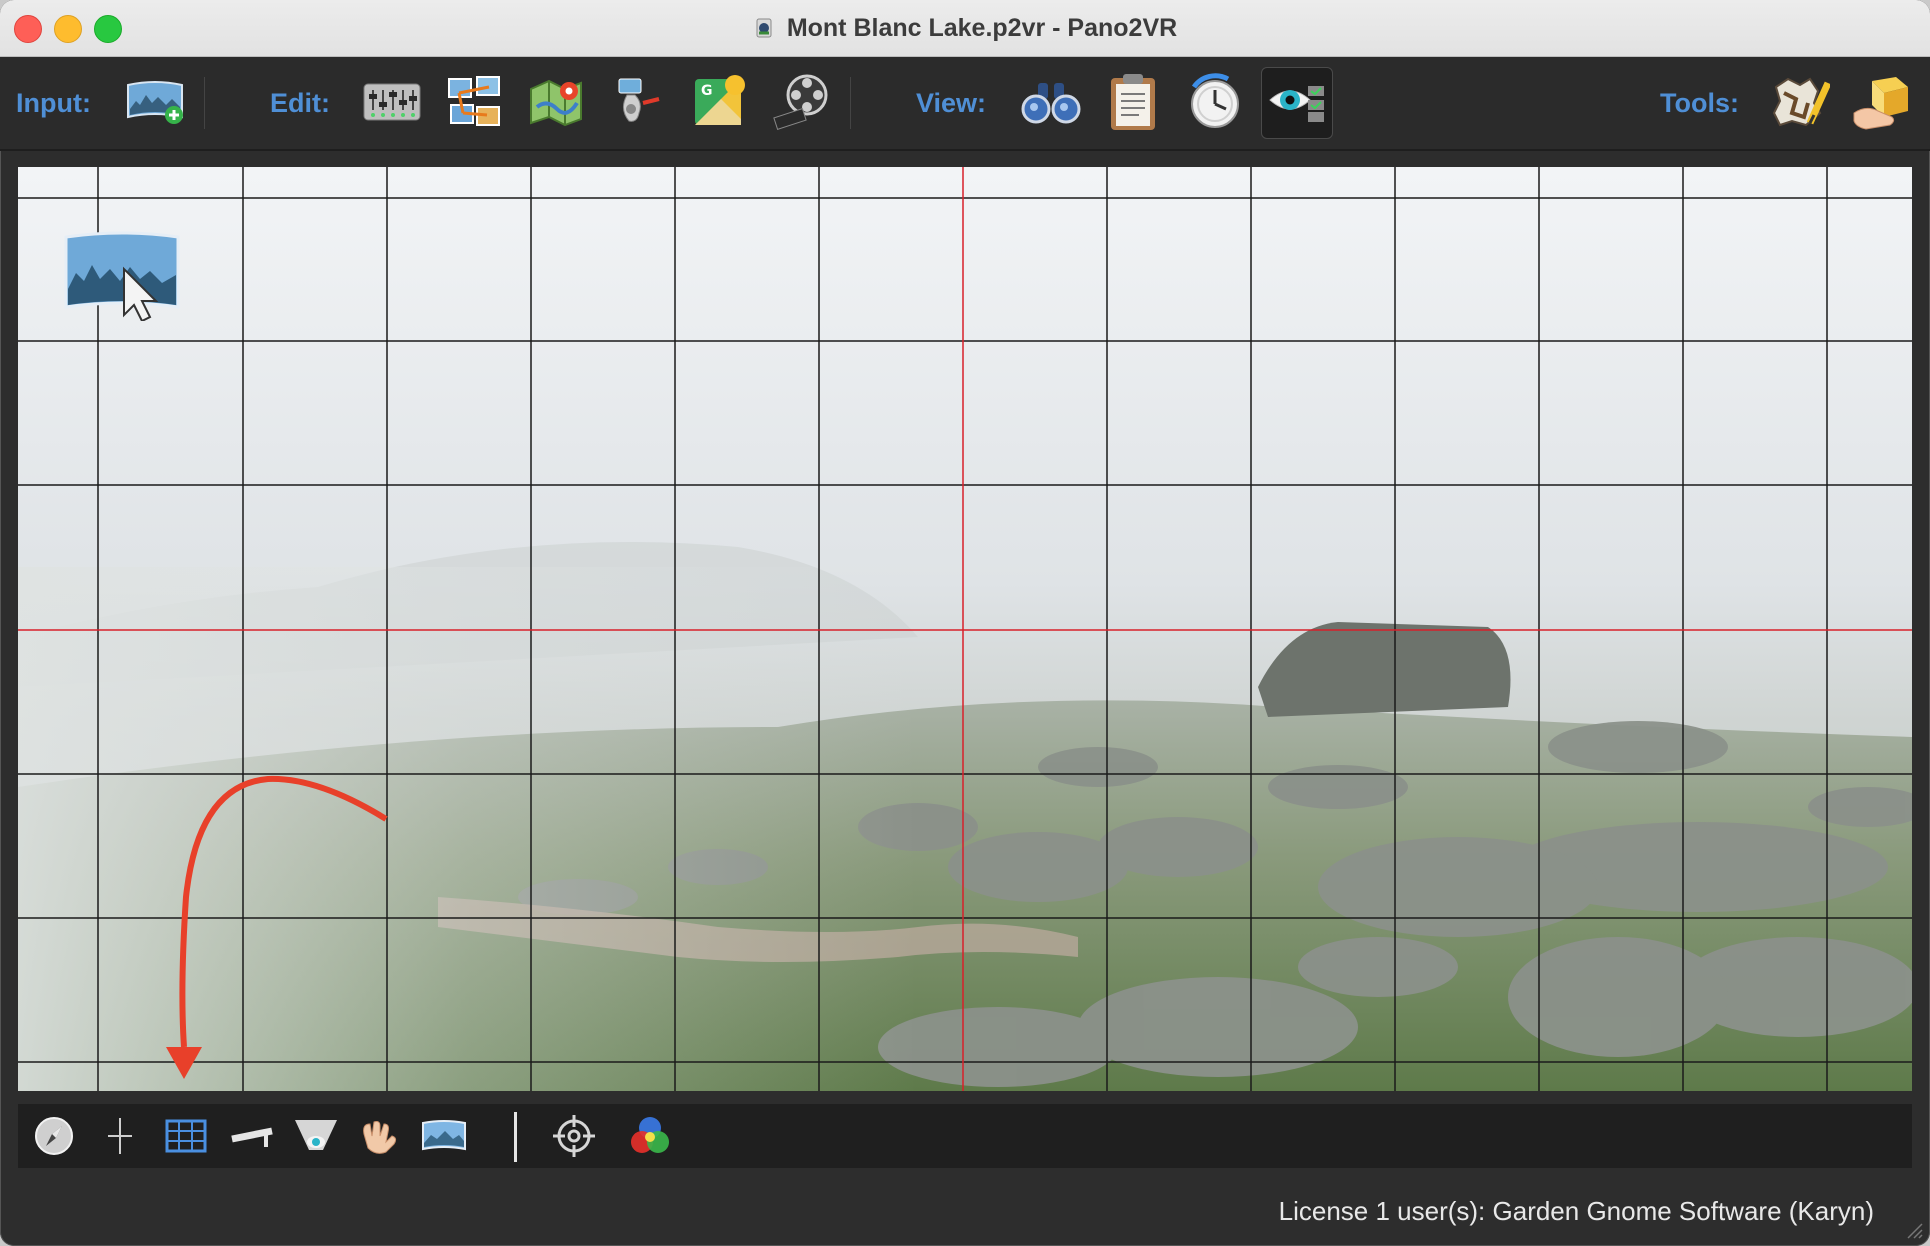 This screenshot has width=1930, height=1246. Describe the element at coordinates (764, 28) in the screenshot. I see `document-icon` at that location.